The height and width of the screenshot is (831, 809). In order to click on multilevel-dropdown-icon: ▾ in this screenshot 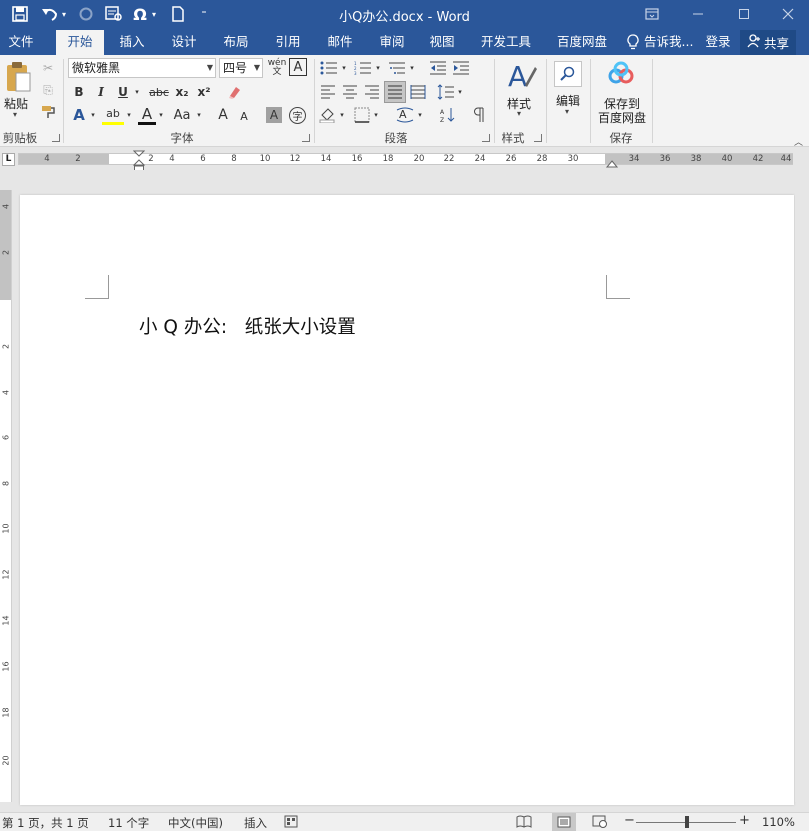, I will do `click(412, 68)`.